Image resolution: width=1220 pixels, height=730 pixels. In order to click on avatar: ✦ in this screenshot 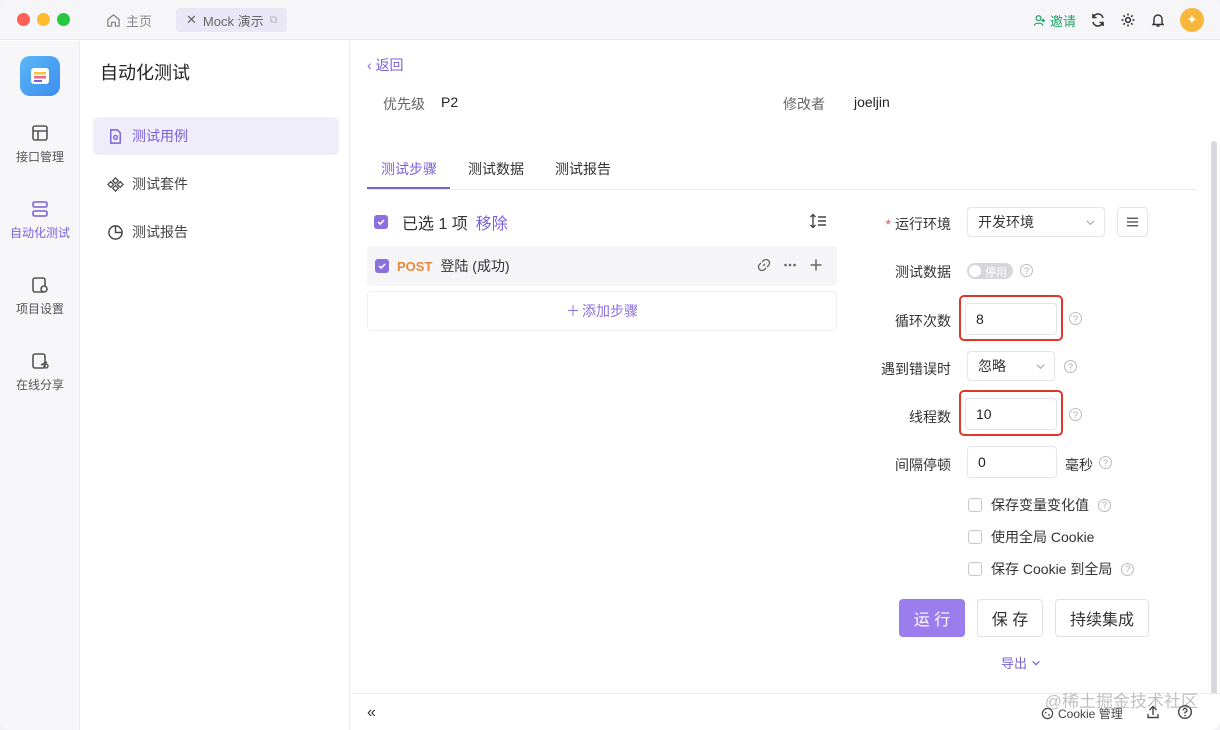, I will do `click(1192, 20)`.